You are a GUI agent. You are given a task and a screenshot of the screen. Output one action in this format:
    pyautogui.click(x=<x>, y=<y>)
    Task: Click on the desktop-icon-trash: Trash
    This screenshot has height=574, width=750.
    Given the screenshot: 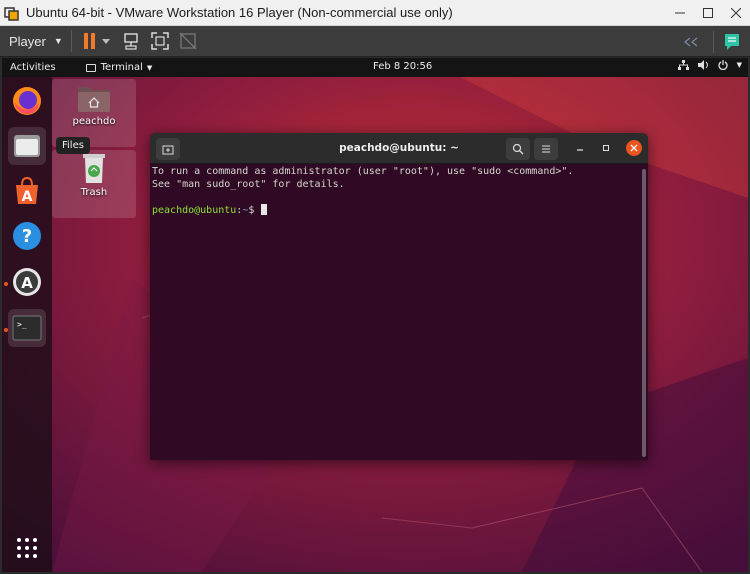 What is the action you would take?
    pyautogui.click(x=94, y=184)
    